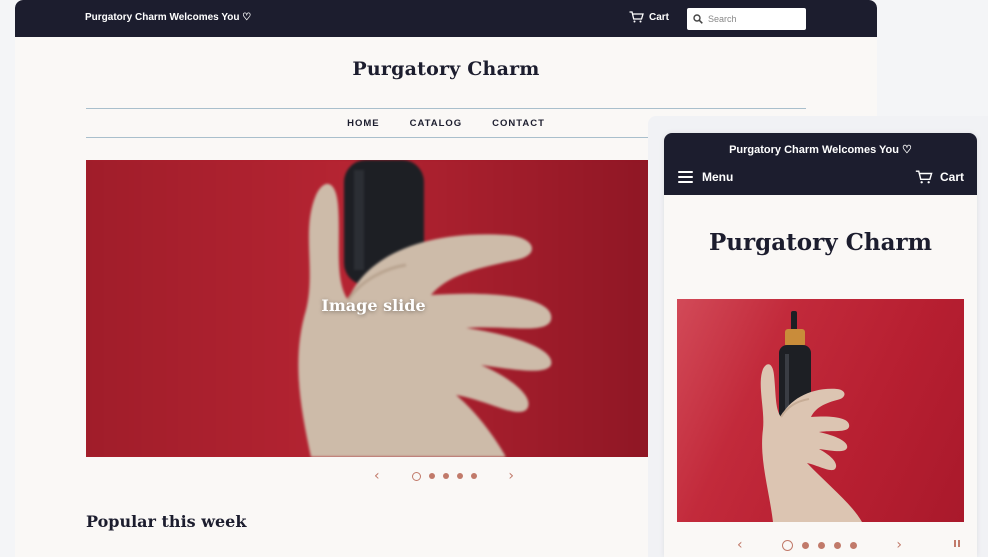  I want to click on section-title: Popular this week, so click(166, 521).